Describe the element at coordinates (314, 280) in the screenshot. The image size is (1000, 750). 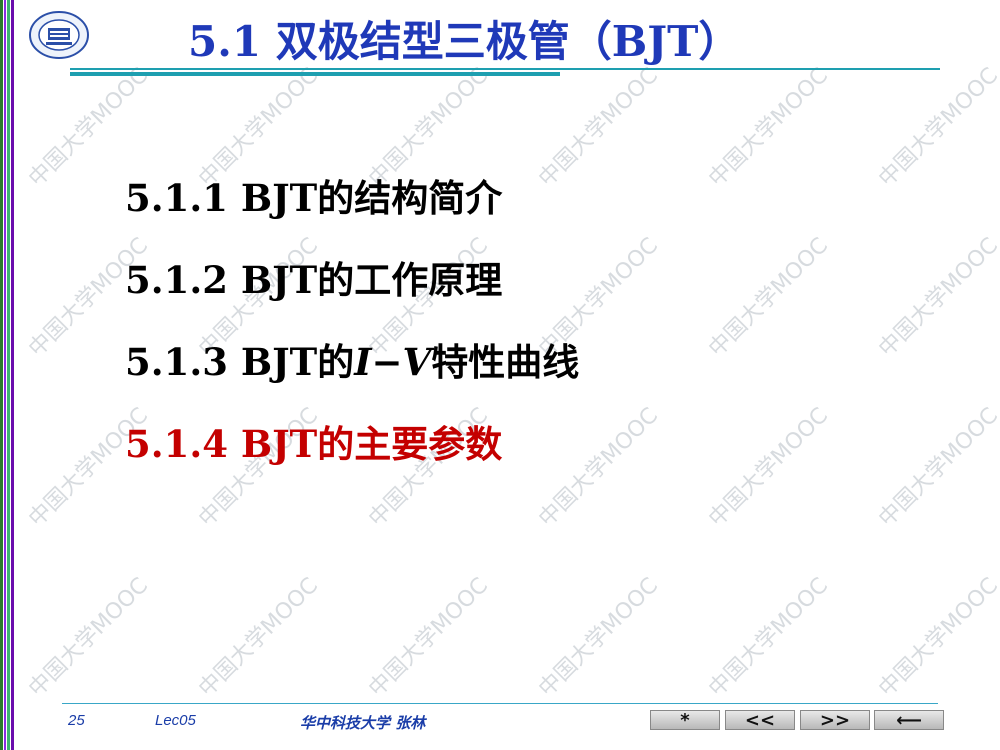
I see `section-item-2: 5.1.2 BJT的工作原理` at that location.